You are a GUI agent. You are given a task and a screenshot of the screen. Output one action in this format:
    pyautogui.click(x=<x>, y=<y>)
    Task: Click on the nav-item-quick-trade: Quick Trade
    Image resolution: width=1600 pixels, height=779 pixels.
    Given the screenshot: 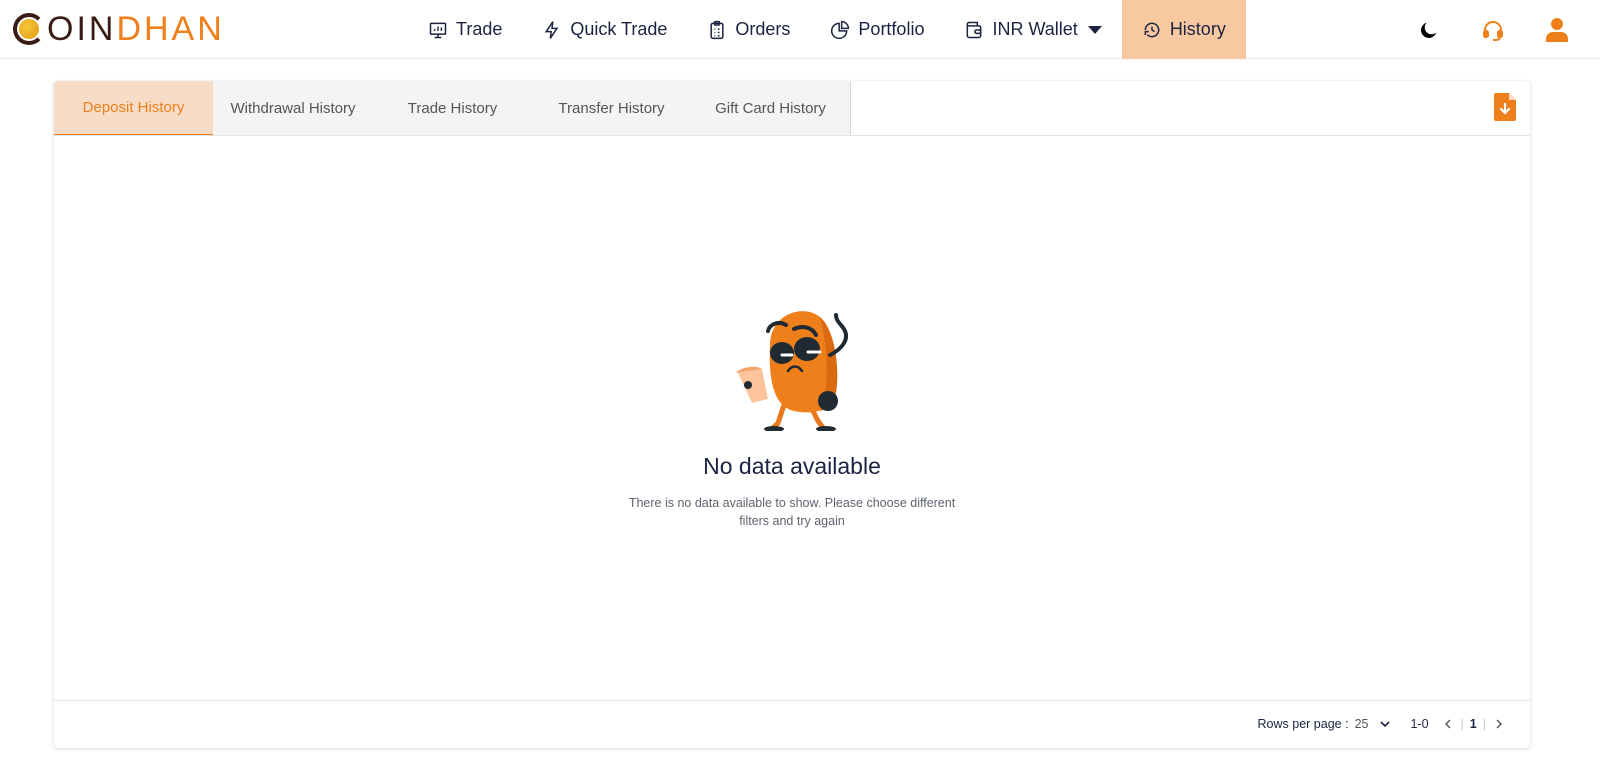 What is the action you would take?
    pyautogui.click(x=604, y=29)
    